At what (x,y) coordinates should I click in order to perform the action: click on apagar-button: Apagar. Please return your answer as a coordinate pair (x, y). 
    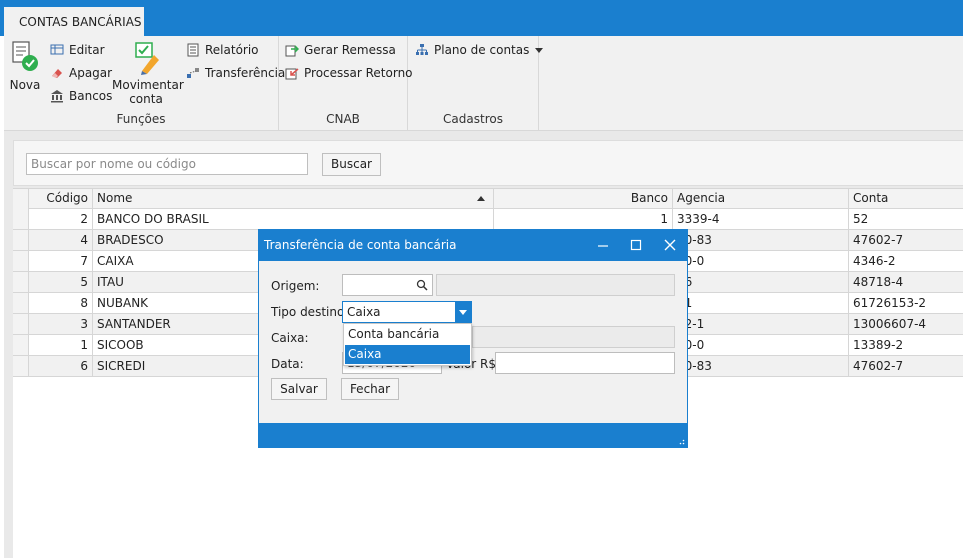
    Looking at the image, I should click on (81, 73).